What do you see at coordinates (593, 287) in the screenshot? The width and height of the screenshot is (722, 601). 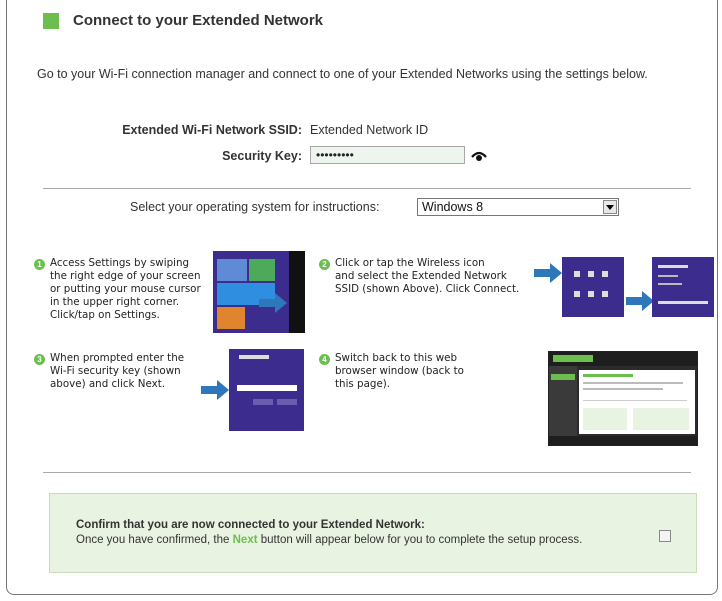 I see `step-2-screenshot-a` at bounding box center [593, 287].